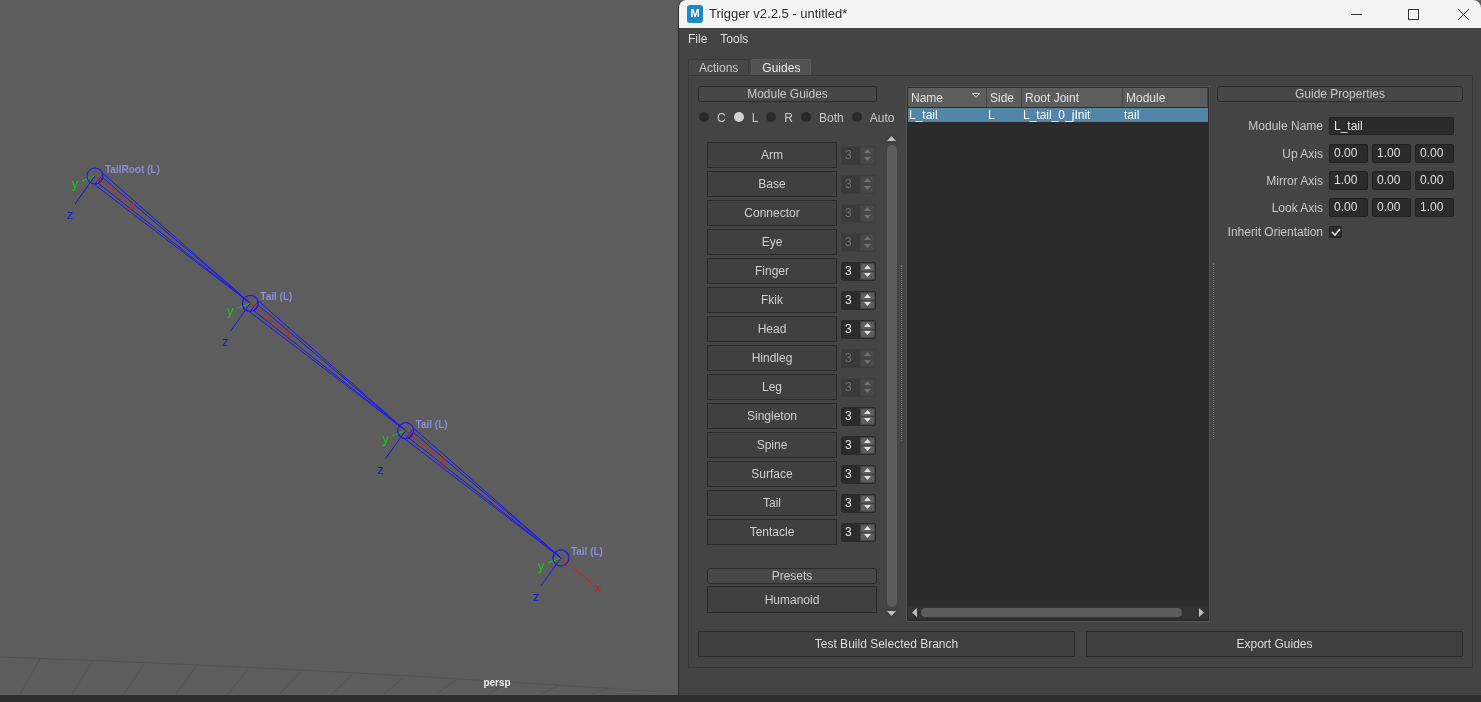 The width and height of the screenshot is (1481, 702). What do you see at coordinates (772, 445) in the screenshot?
I see `module-button: Spine` at bounding box center [772, 445].